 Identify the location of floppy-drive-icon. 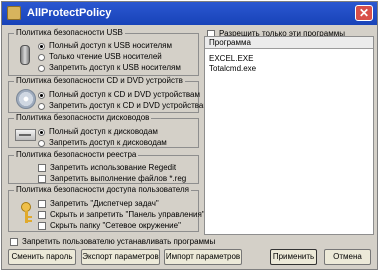
(26, 135).